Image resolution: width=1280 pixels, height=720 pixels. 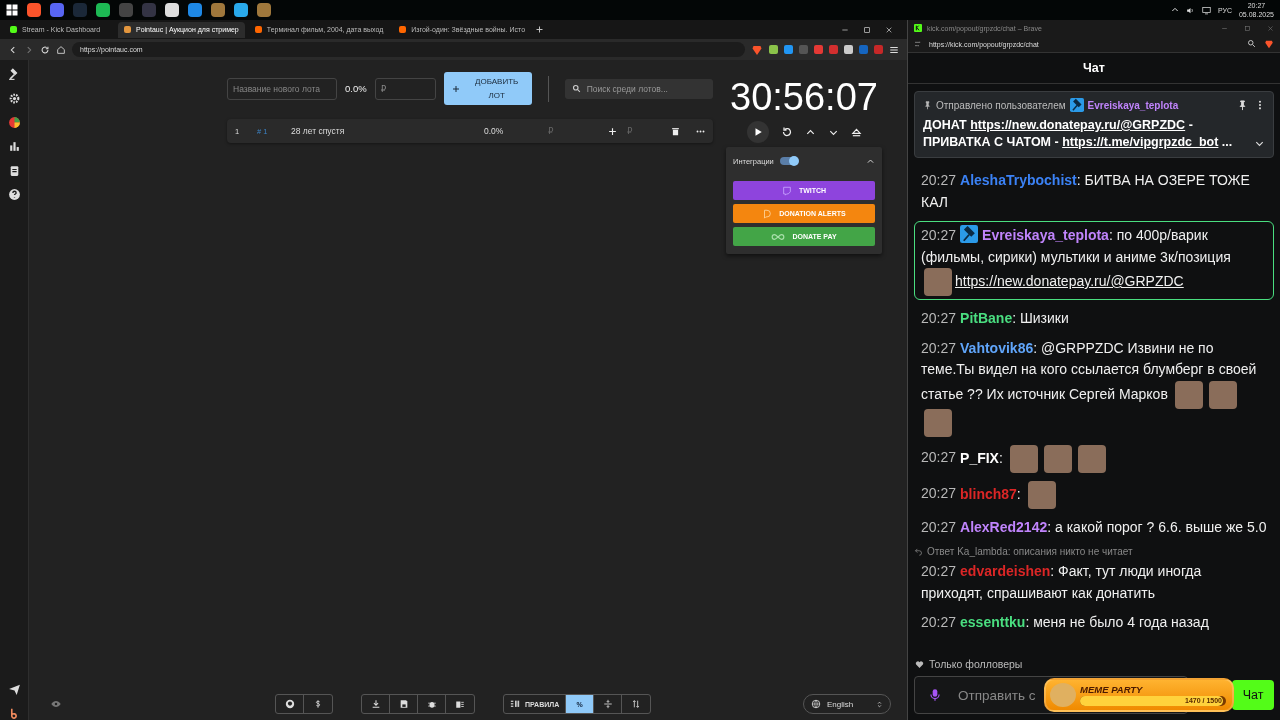 I want to click on chevron-up-icon, so click(x=1174, y=10).